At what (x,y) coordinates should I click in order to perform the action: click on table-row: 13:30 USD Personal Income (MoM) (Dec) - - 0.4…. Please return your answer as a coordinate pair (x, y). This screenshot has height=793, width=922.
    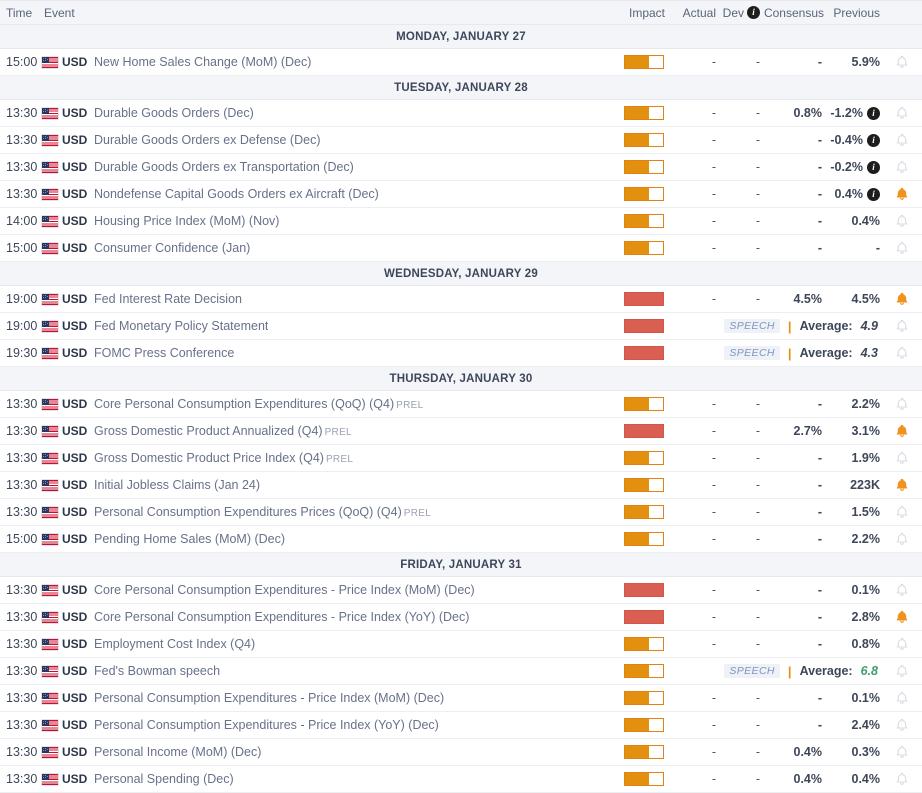
    Looking at the image, I should click on (461, 752).